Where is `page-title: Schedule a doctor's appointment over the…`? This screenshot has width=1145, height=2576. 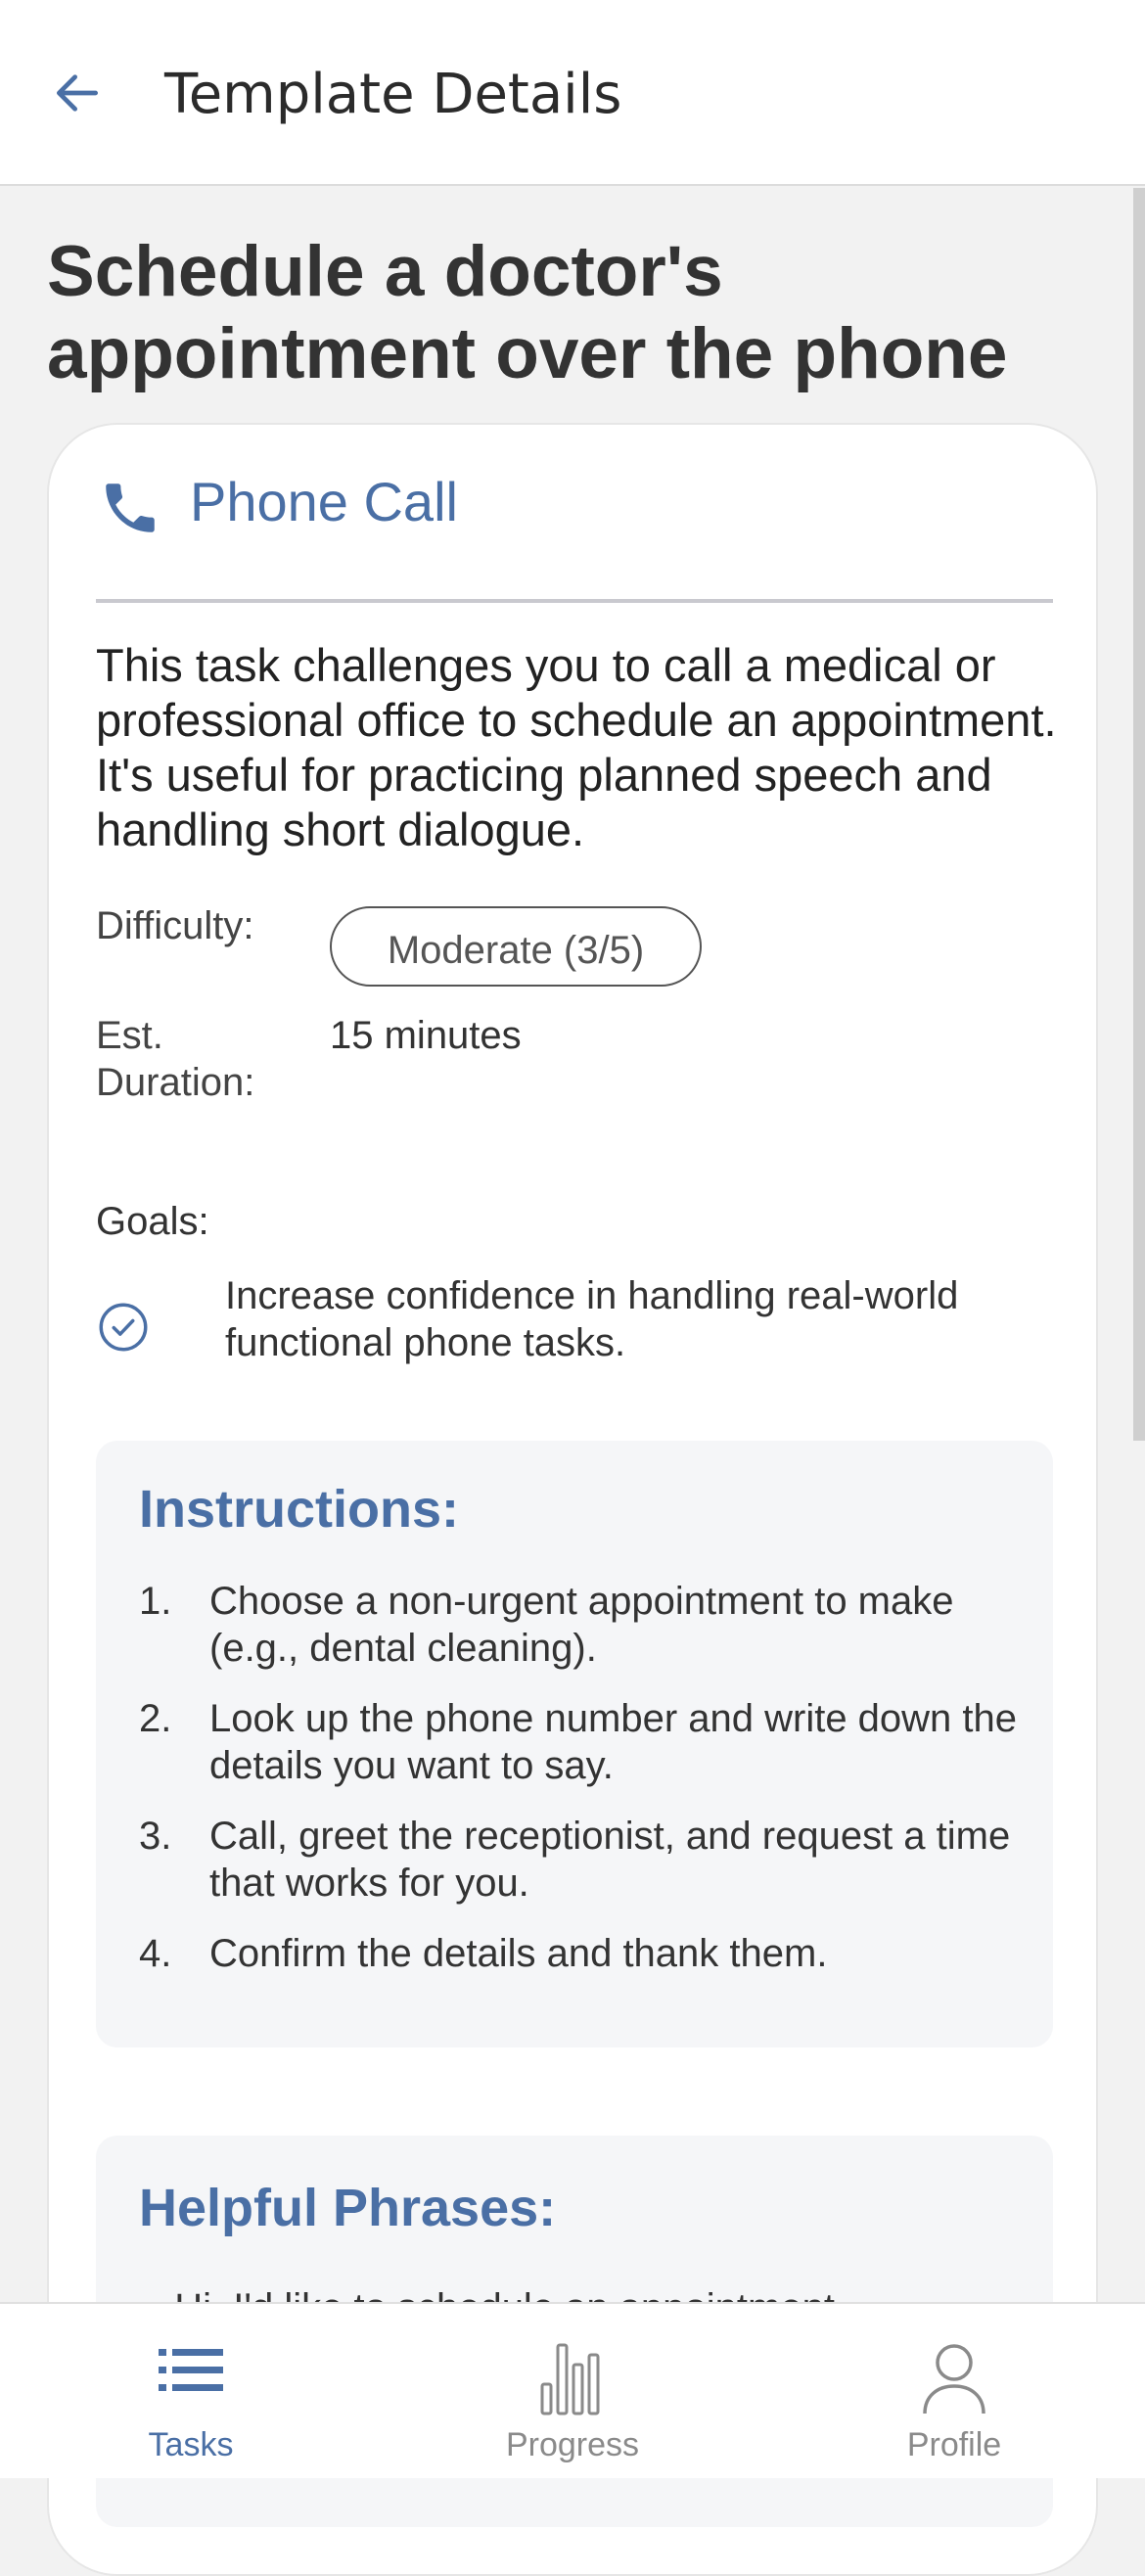
page-title: Schedule a doctor's appointment over the… is located at coordinates (527, 313).